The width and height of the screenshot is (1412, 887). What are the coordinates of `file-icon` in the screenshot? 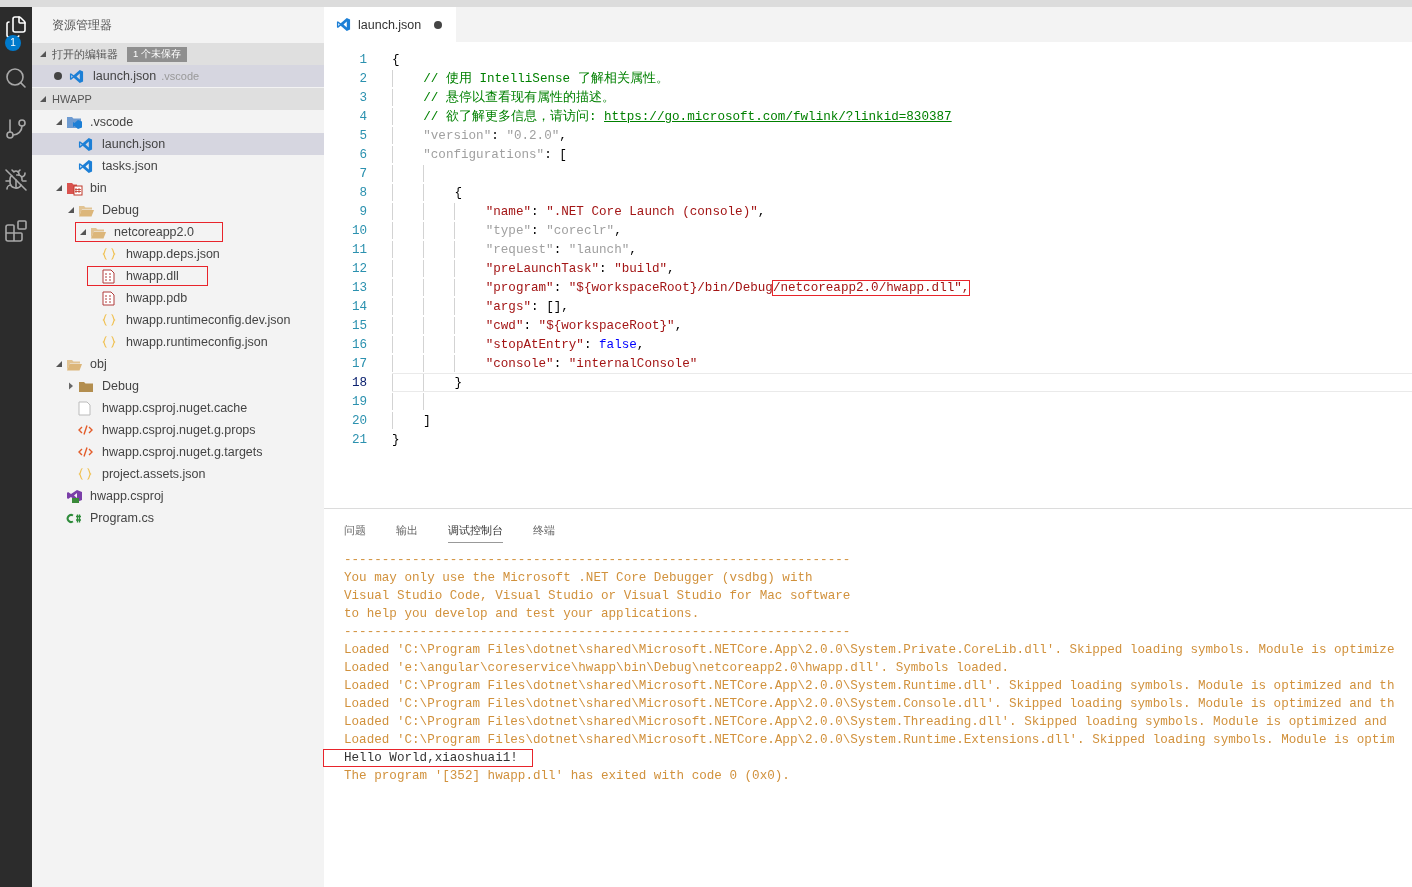 It's located at (84, 408).